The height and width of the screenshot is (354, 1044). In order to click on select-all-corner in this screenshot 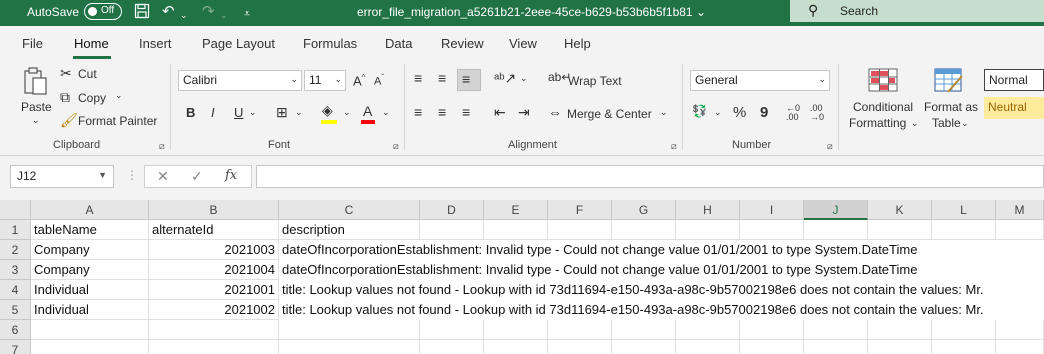, I will do `click(15, 210)`.